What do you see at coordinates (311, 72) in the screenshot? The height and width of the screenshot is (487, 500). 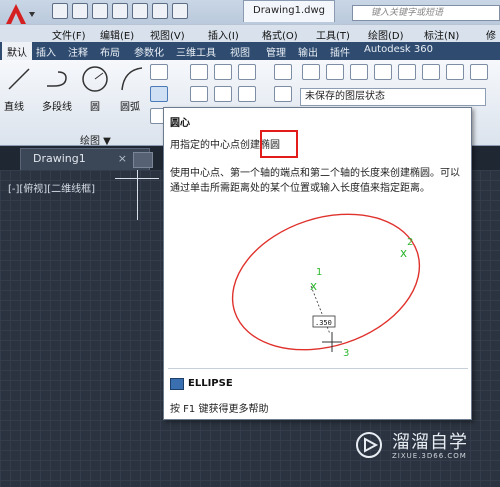 I see `layer-properties-icon` at bounding box center [311, 72].